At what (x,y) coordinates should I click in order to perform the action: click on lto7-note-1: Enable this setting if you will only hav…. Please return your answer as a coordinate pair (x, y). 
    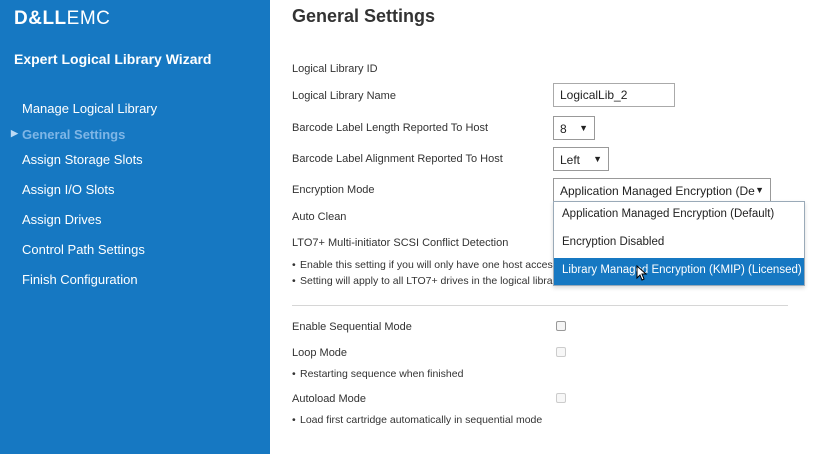
    Looking at the image, I should click on (425, 265).